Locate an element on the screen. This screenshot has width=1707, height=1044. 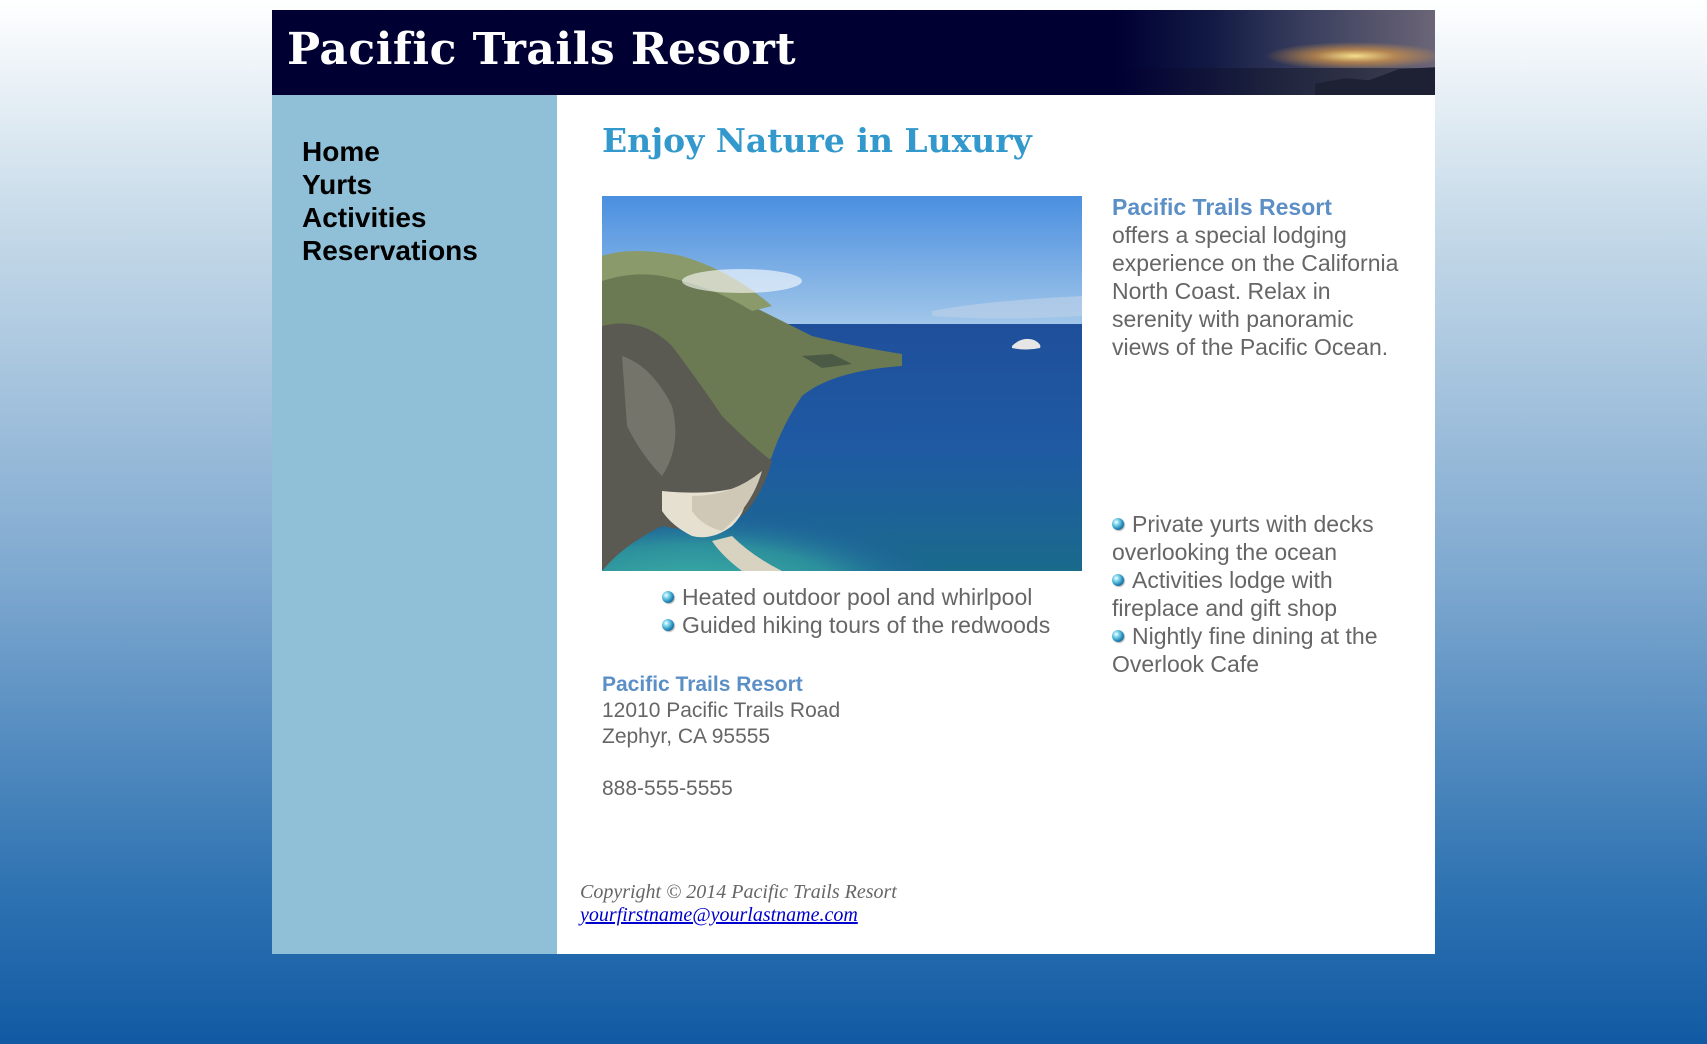
site-title: Pacific Trails Resort is located at coordinates (542, 49).